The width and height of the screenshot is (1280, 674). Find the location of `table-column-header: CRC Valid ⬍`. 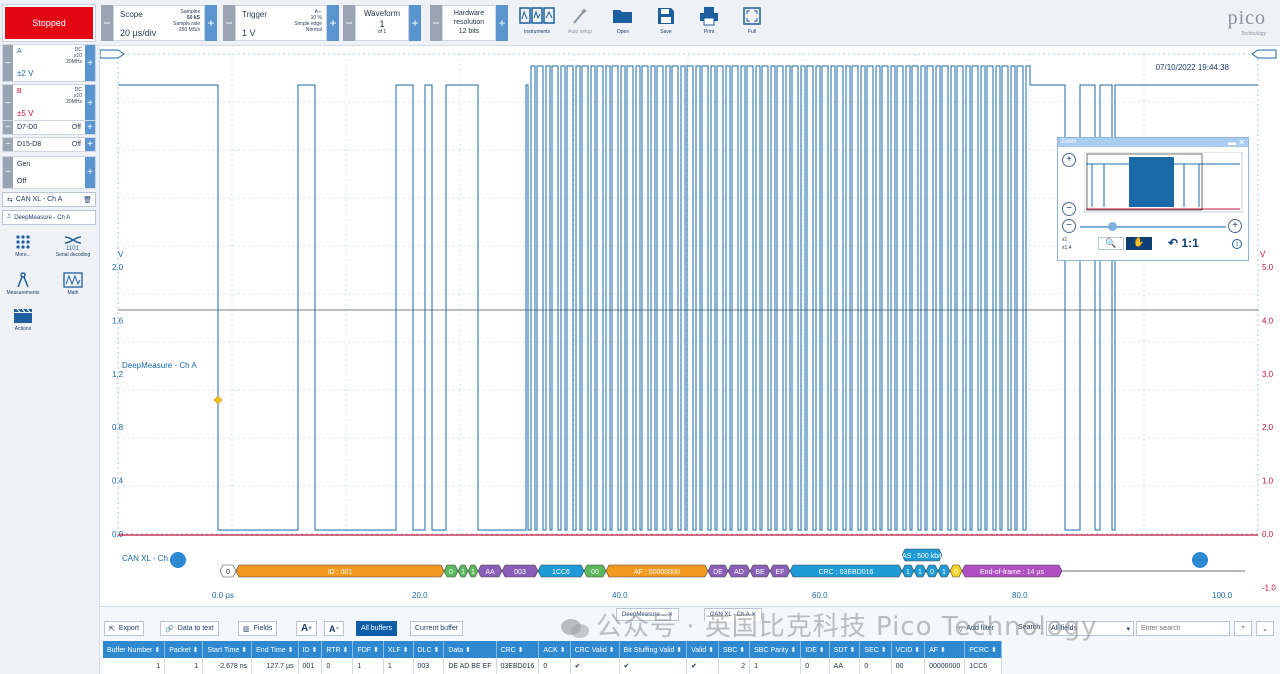

table-column-header: CRC Valid ⬍ is located at coordinates (595, 649).